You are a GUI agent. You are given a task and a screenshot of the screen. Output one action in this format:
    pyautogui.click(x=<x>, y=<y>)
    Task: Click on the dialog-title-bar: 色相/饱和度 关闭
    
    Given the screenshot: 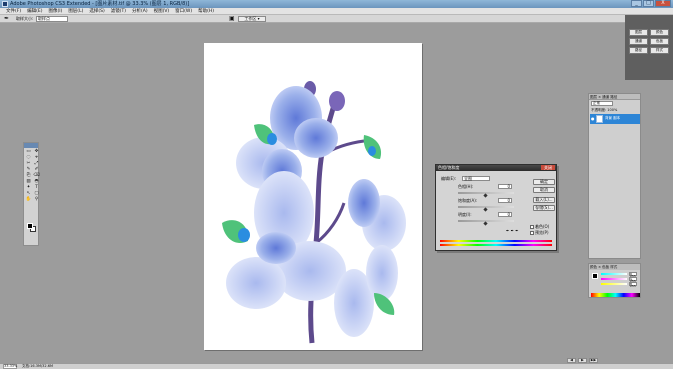 What is the action you would take?
    pyautogui.click(x=496, y=168)
    